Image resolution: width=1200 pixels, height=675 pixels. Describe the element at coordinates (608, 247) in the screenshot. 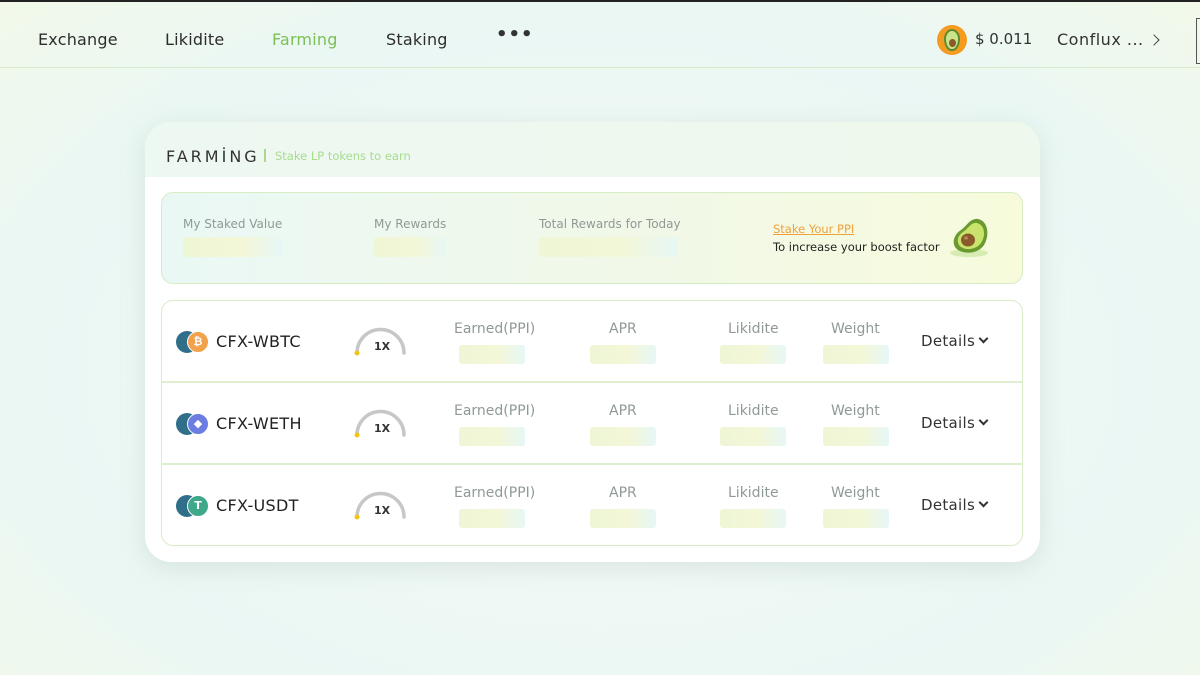

I see `today-rewards-placeholder` at that location.